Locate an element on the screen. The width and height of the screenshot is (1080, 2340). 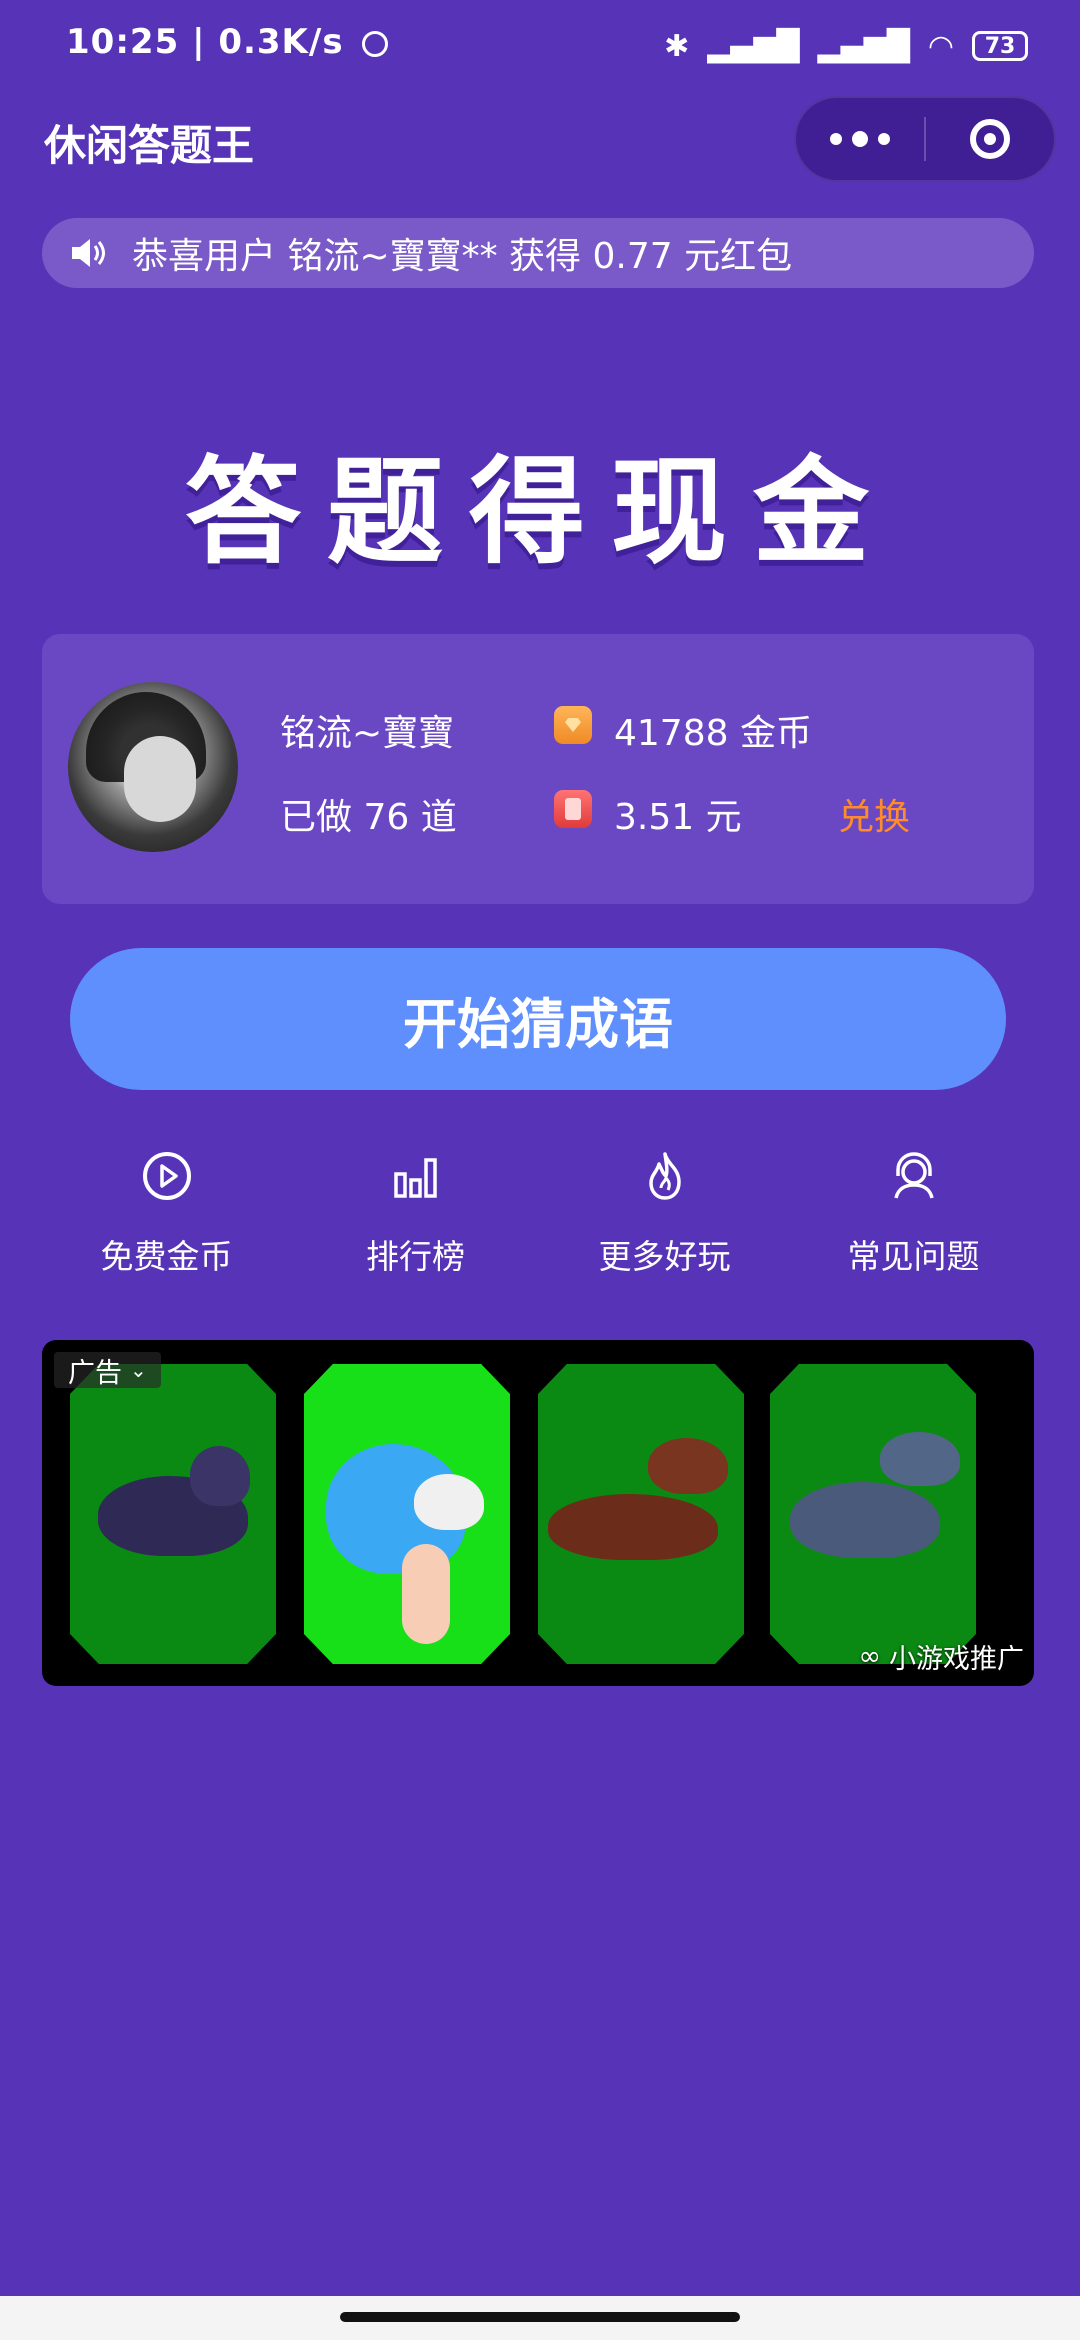
home-indicator is located at coordinates (540, 2317).